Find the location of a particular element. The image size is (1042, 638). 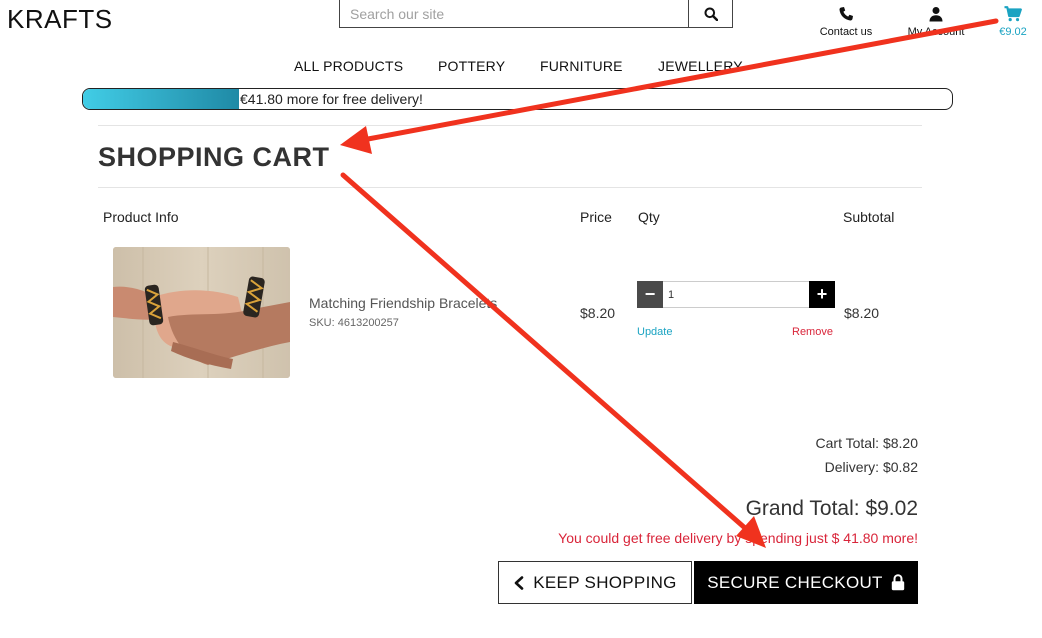

account-link: My Account is located at coordinates (936, 22).